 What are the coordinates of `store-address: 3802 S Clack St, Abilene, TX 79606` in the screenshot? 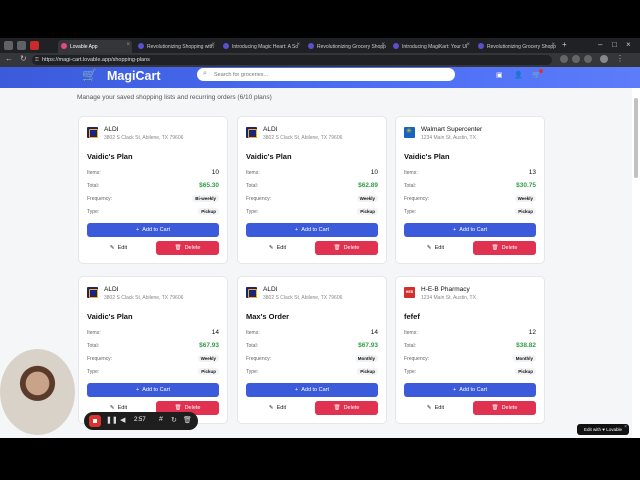 It's located at (303, 138).